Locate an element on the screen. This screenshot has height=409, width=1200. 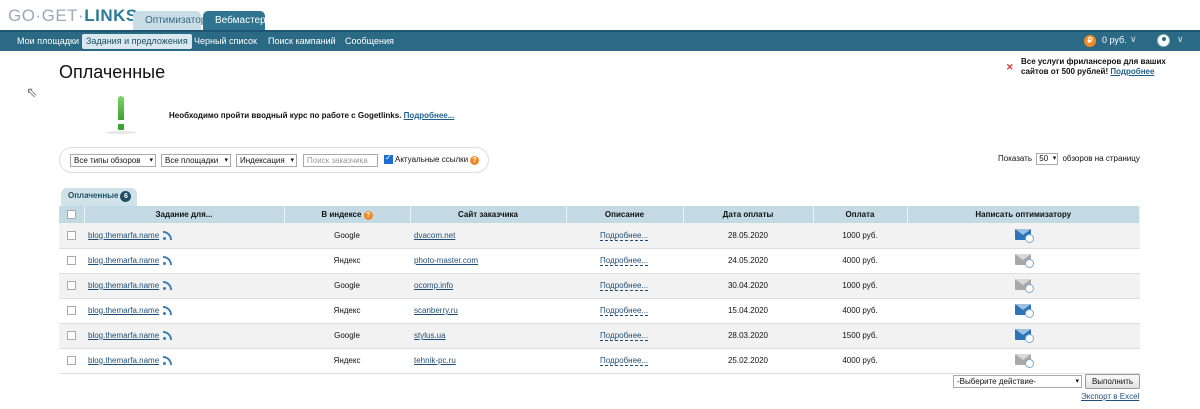
tab-paid: Оплаченные 6 is located at coordinates (99, 197).